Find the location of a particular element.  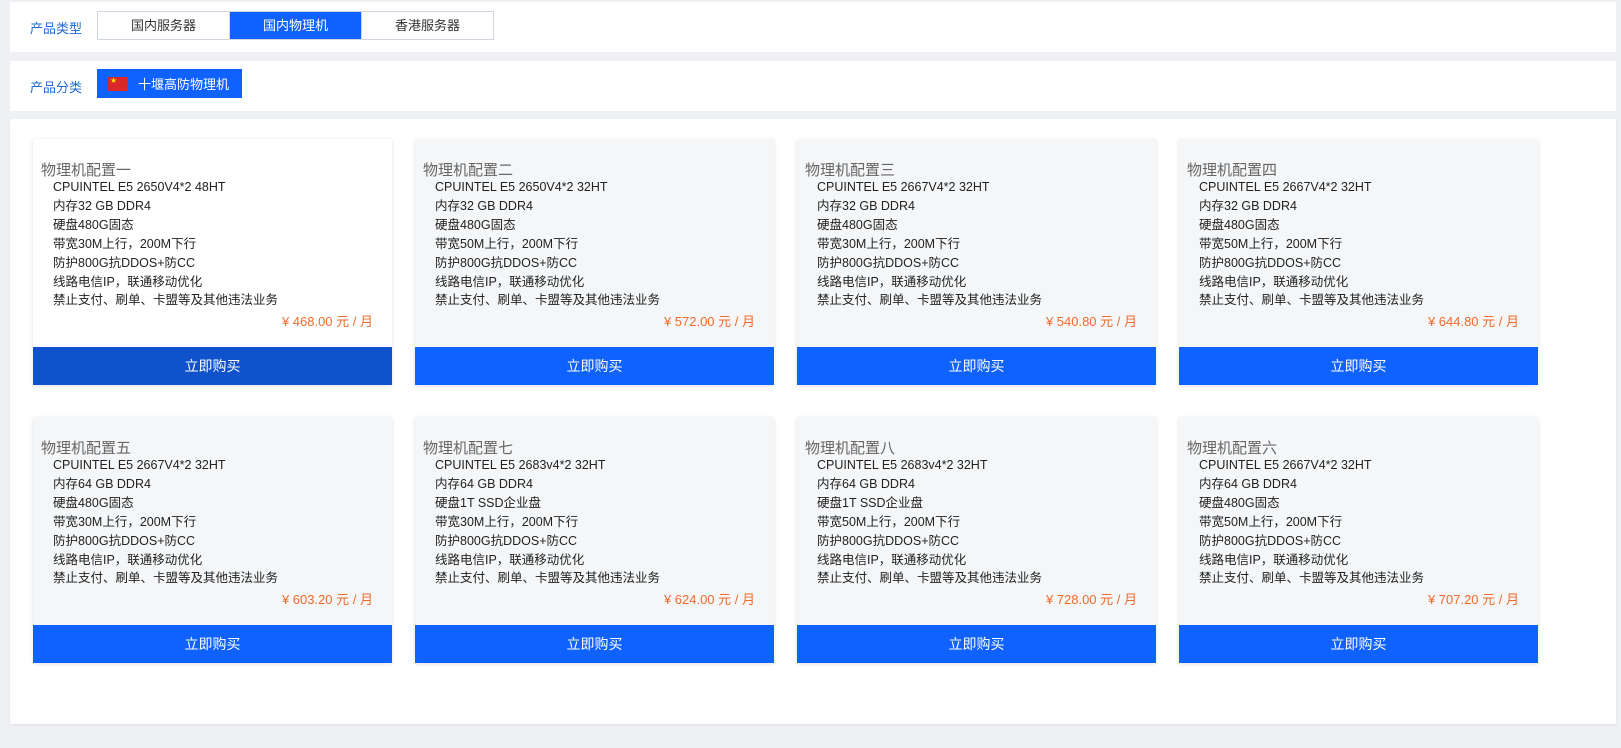

product-type-tabs: 国内服务器 国内物理机 香港服务器 is located at coordinates (295, 25).